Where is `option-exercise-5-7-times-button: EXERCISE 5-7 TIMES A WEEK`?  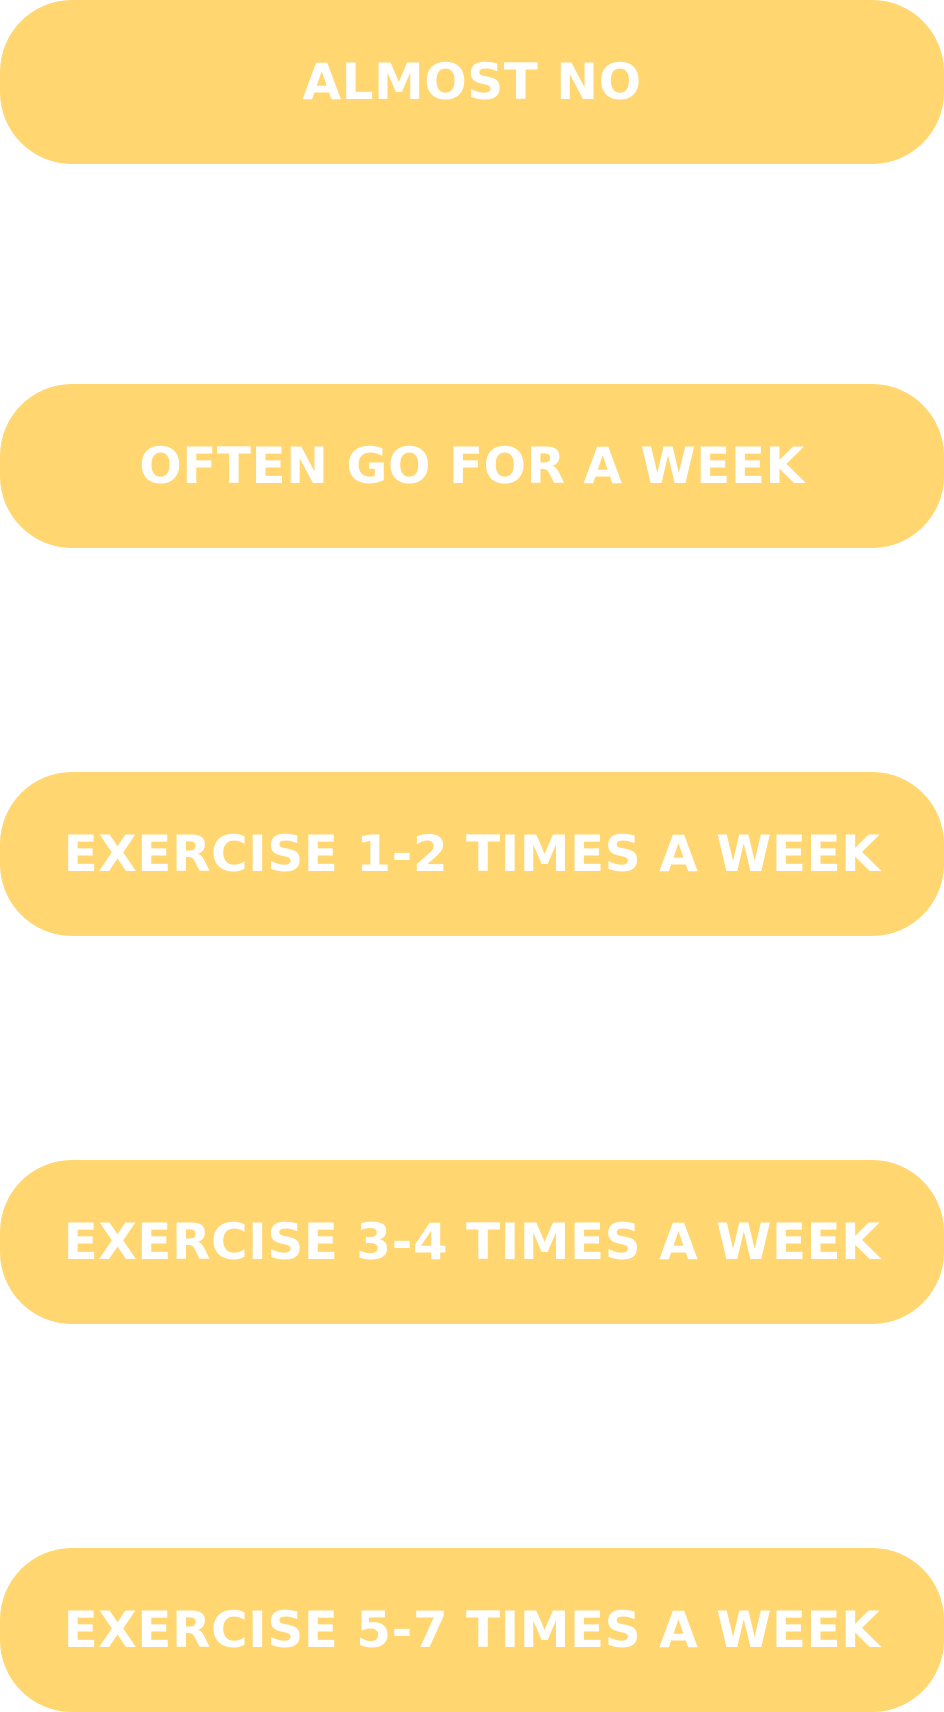 option-exercise-5-7-times-button: EXERCISE 5-7 TIMES A WEEK is located at coordinates (472, 1630).